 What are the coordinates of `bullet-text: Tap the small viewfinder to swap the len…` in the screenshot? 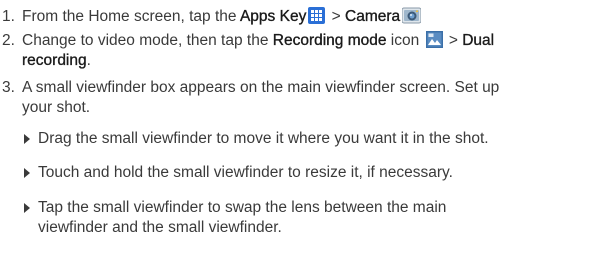 It's located at (323, 218).